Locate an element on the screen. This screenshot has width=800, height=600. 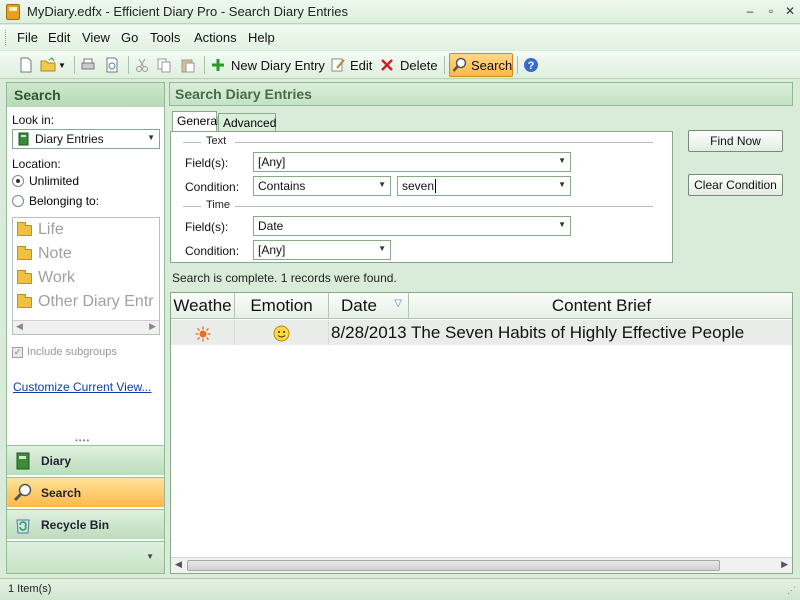
column-header-weather: Weathe is located at coordinates (203, 306).